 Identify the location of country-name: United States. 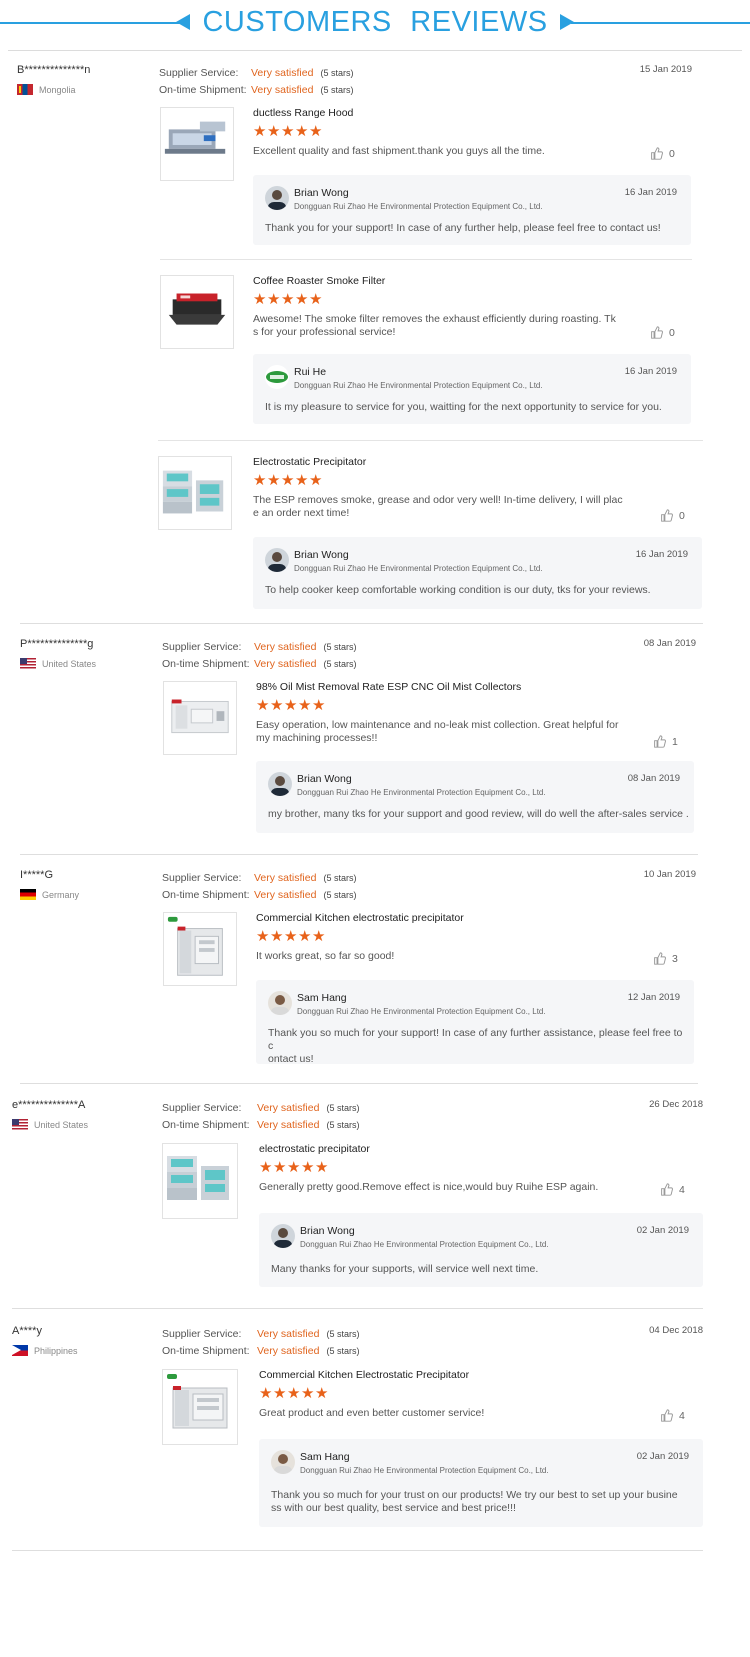
(61, 1124).